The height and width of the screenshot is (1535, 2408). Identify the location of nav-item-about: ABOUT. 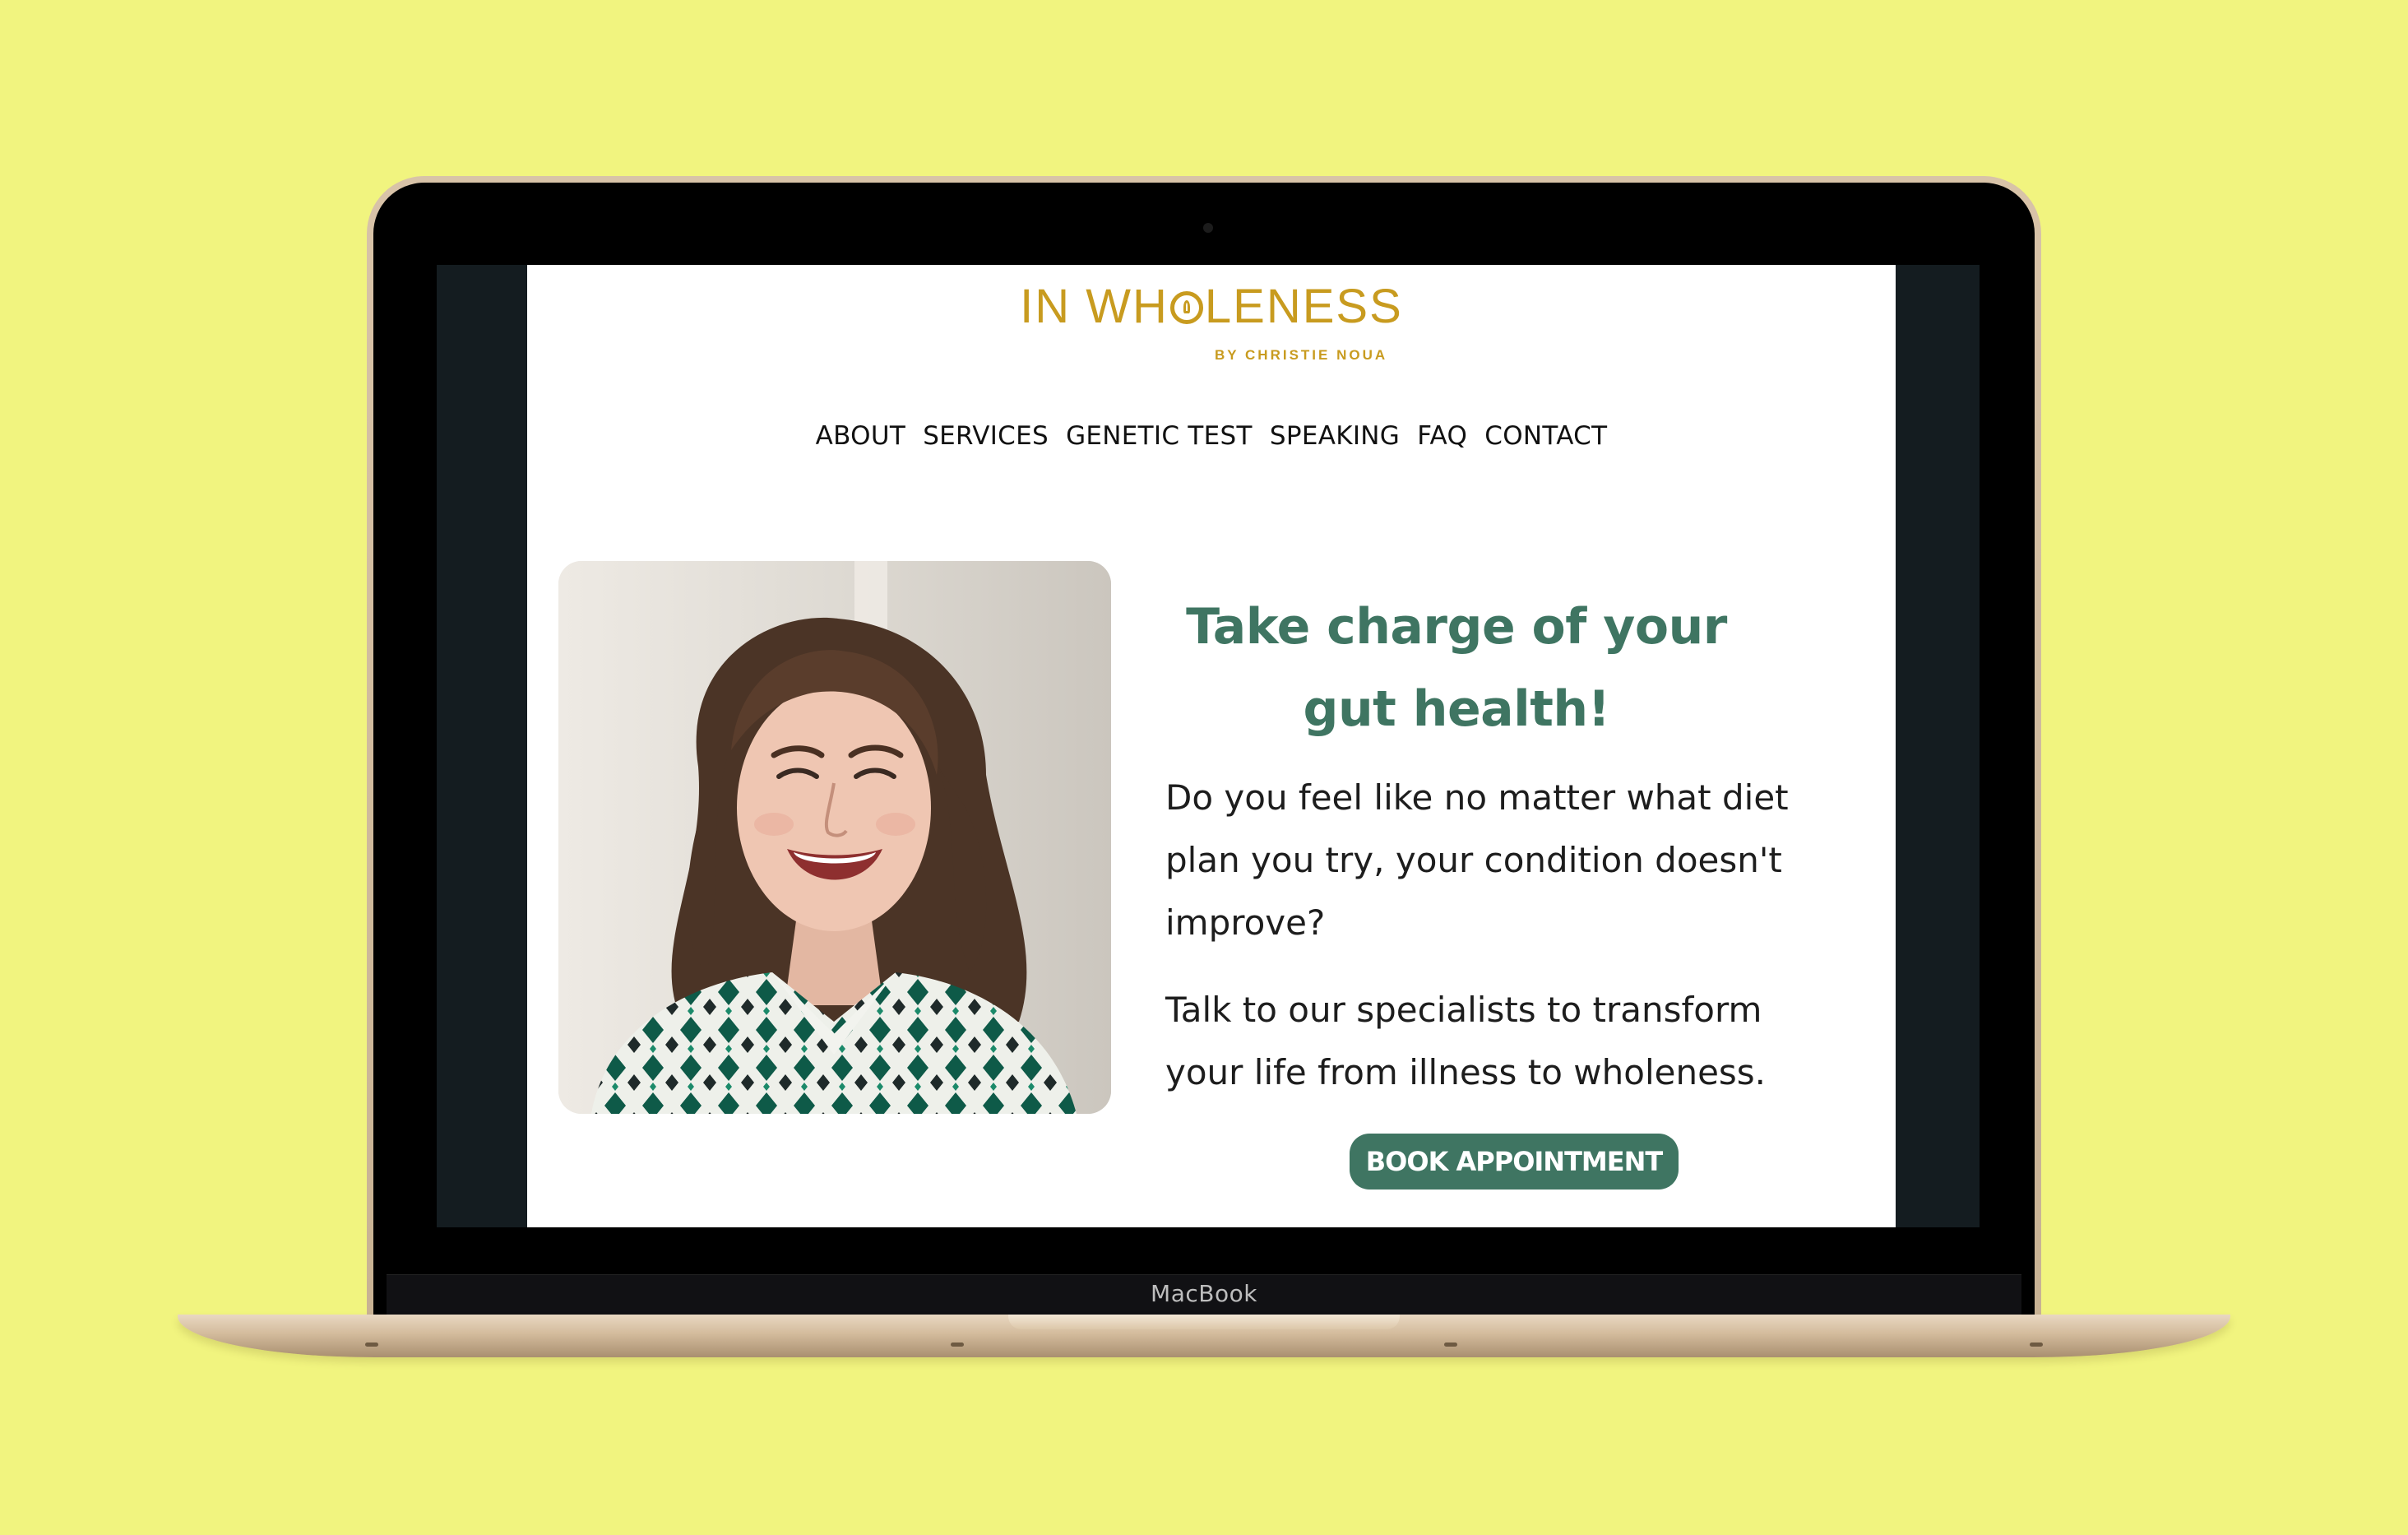
(860, 436).